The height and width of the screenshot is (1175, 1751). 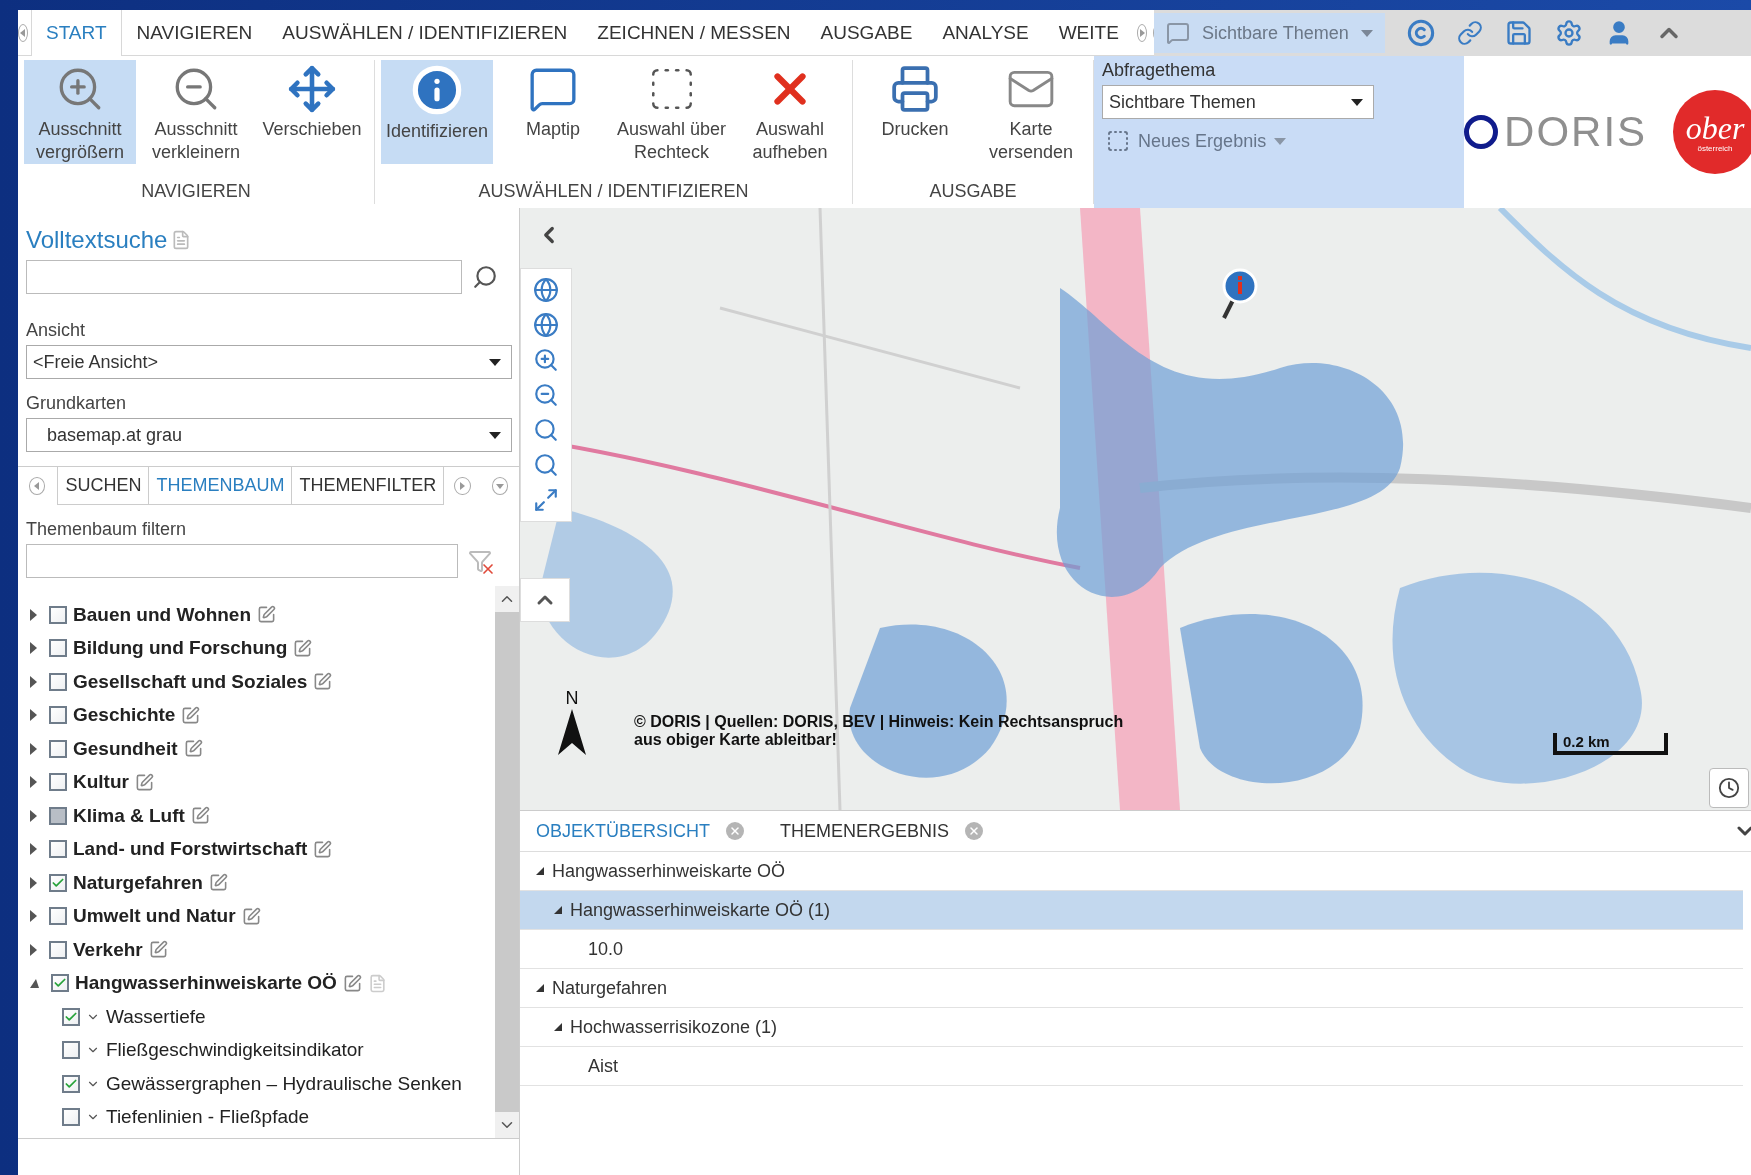 I want to click on collapse-tools-icon, so click(x=545, y=600).